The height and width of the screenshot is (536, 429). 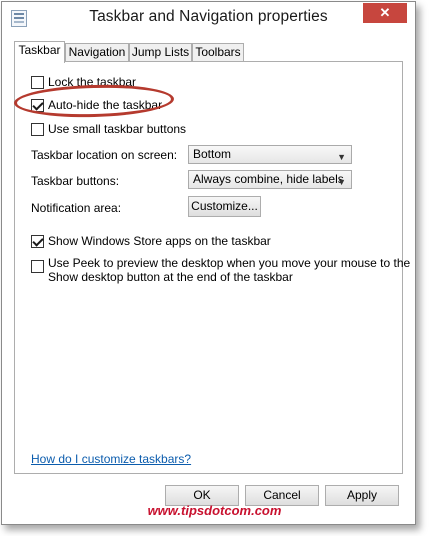 What do you see at coordinates (159, 241) in the screenshot?
I see `store-apps-label: Show Windows Store apps on the taskbar` at bounding box center [159, 241].